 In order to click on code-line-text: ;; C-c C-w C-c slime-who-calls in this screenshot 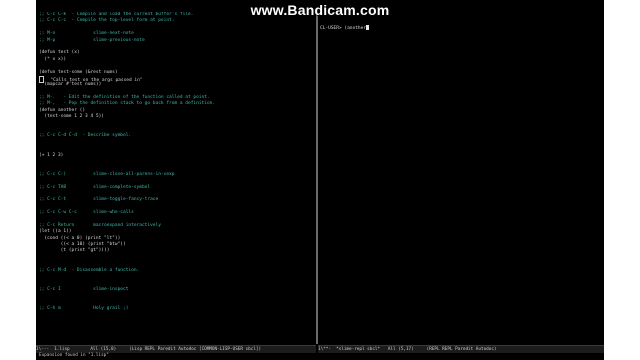, I will do `click(86, 213)`.